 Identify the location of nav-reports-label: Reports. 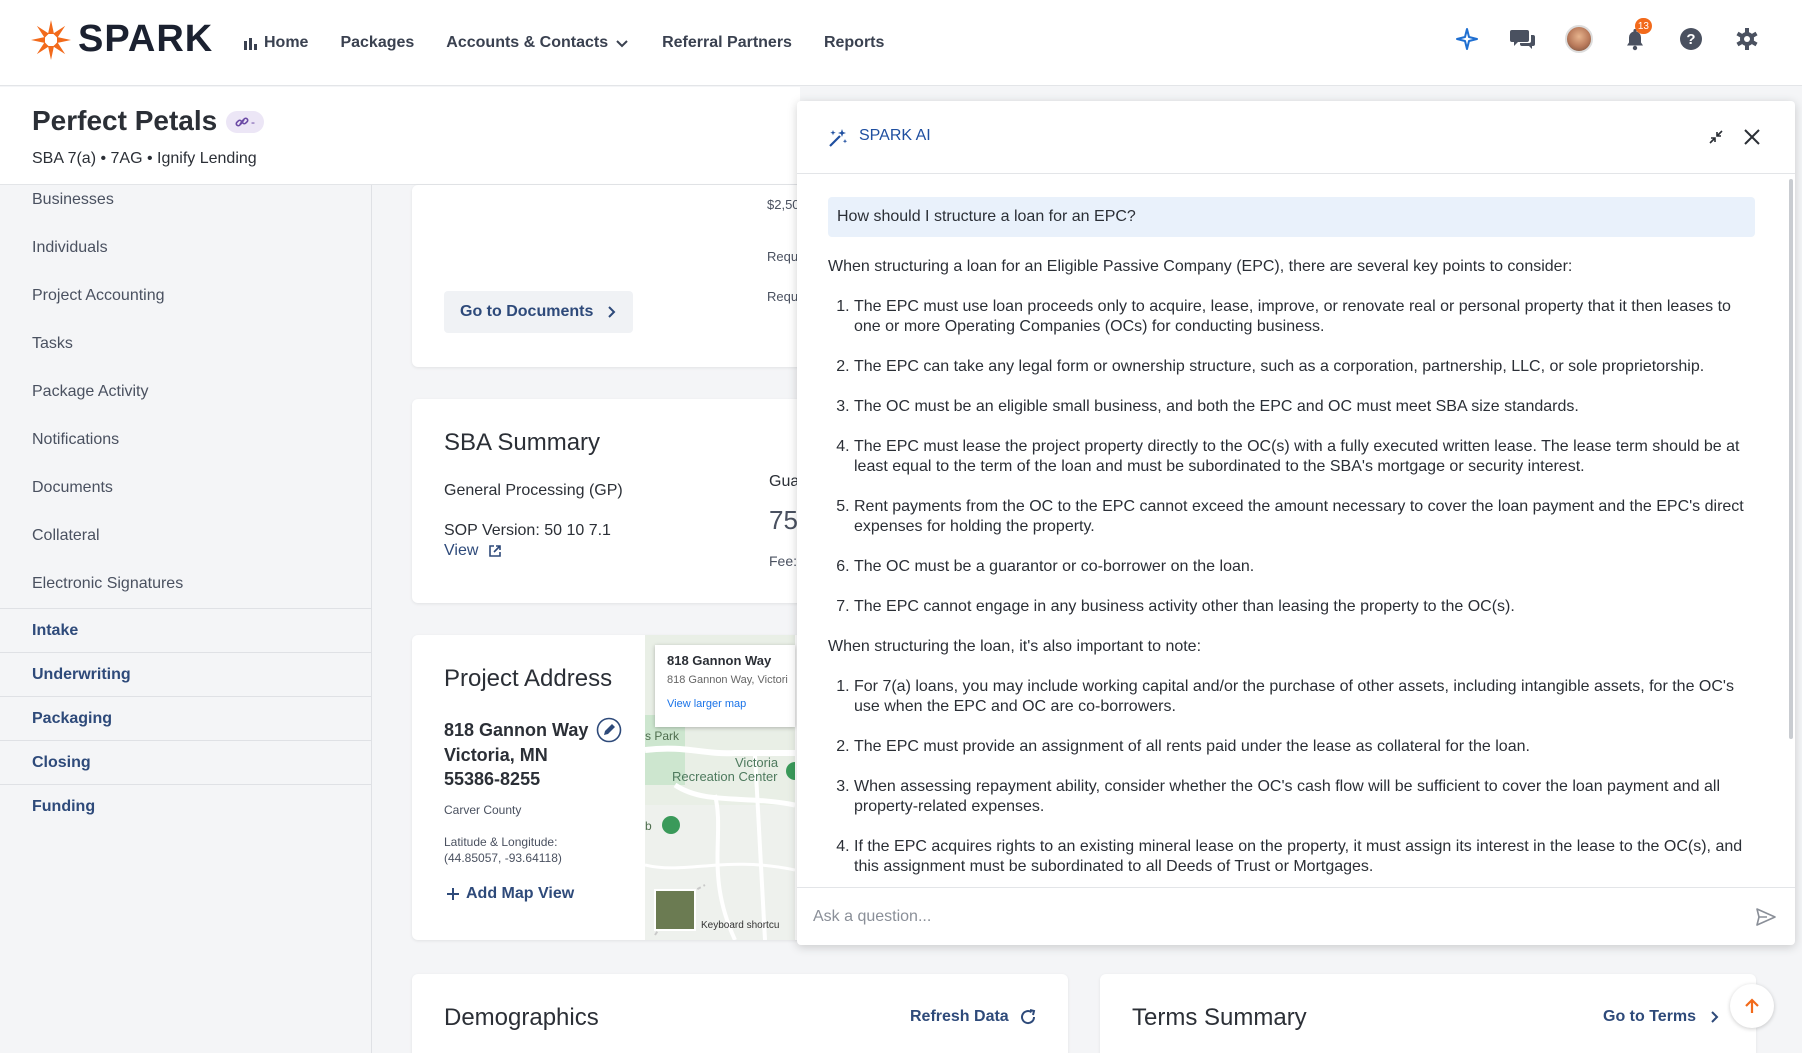
(854, 42).